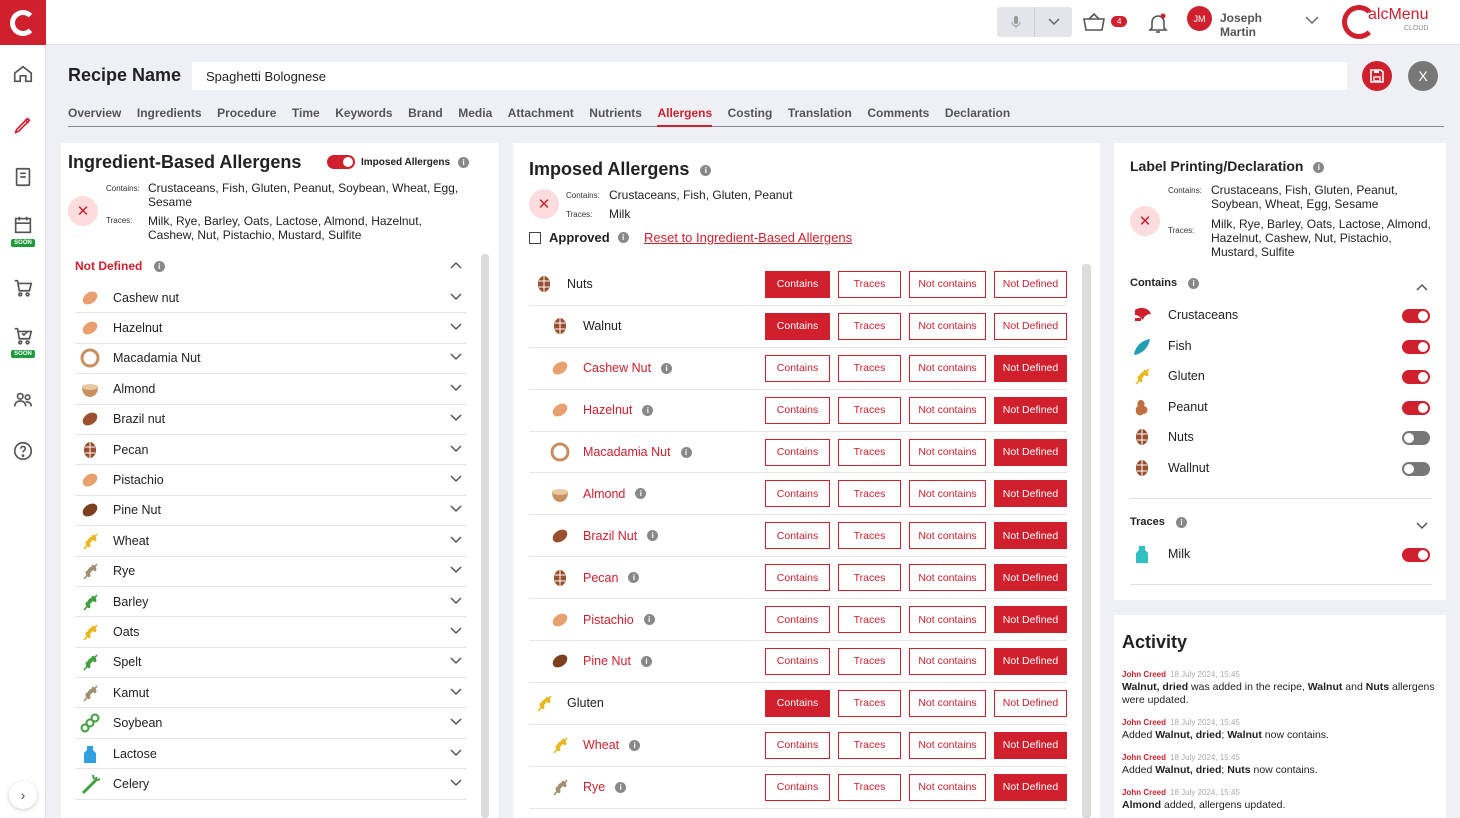 This screenshot has height=818, width=1460. I want to click on list-item: Oats, so click(271, 632).